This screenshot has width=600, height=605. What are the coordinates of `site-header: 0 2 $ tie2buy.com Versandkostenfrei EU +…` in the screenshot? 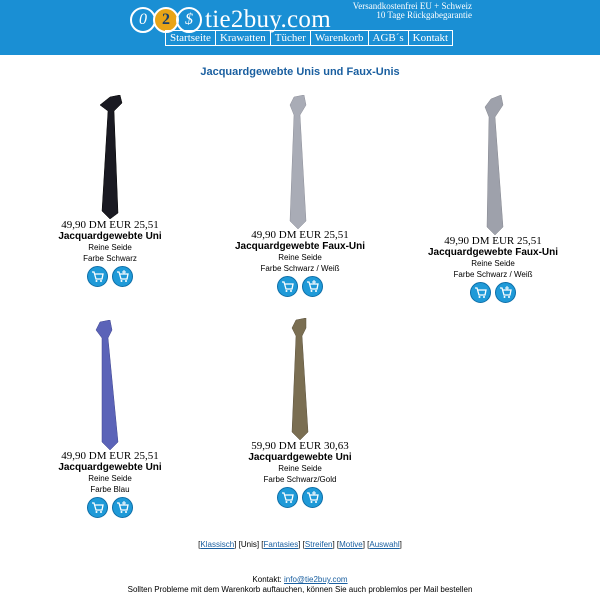 It's located at (300, 27).